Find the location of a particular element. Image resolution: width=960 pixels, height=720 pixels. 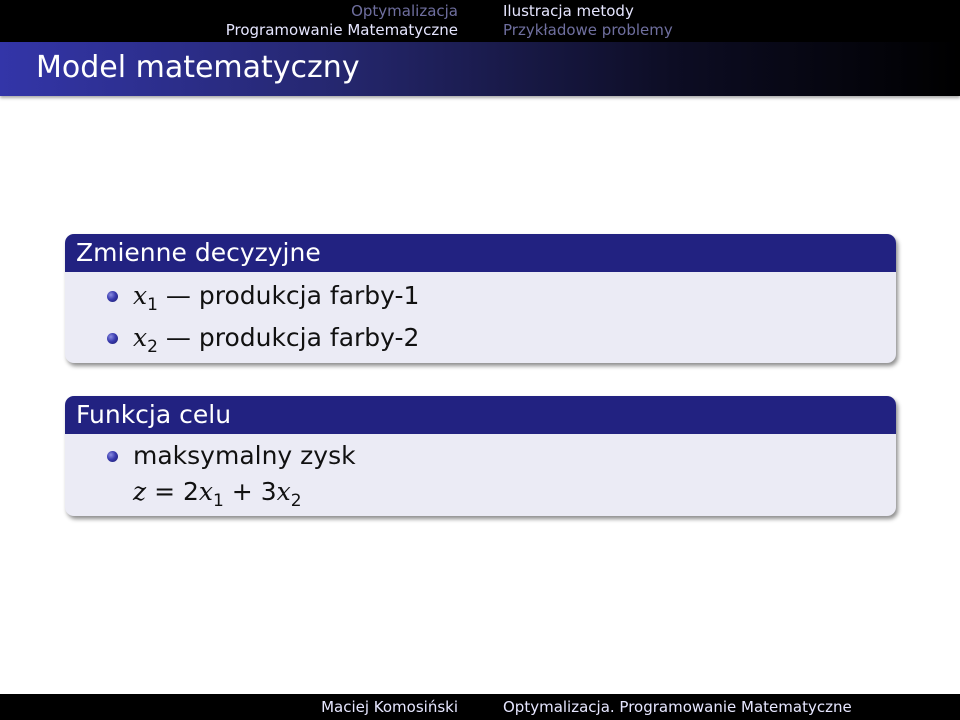

formula-var-2: x is located at coordinates (283, 491).